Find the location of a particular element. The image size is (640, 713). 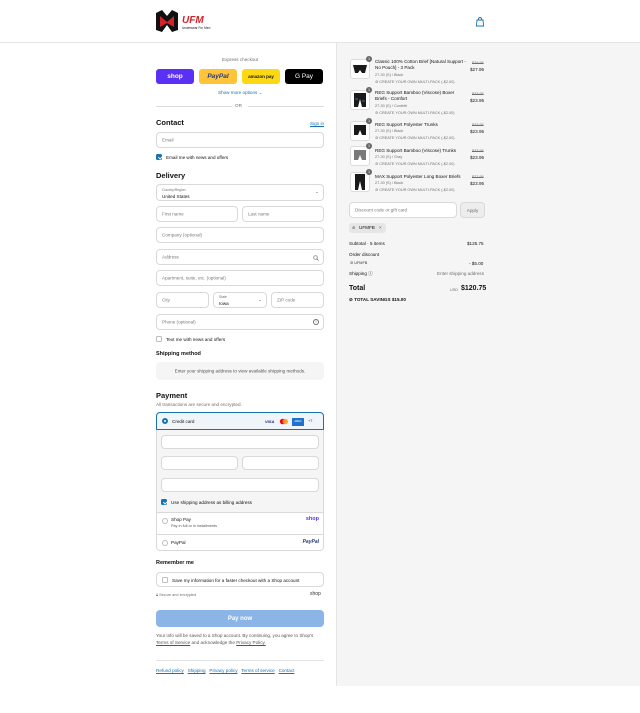

credit-card-radio is located at coordinates (165, 421).